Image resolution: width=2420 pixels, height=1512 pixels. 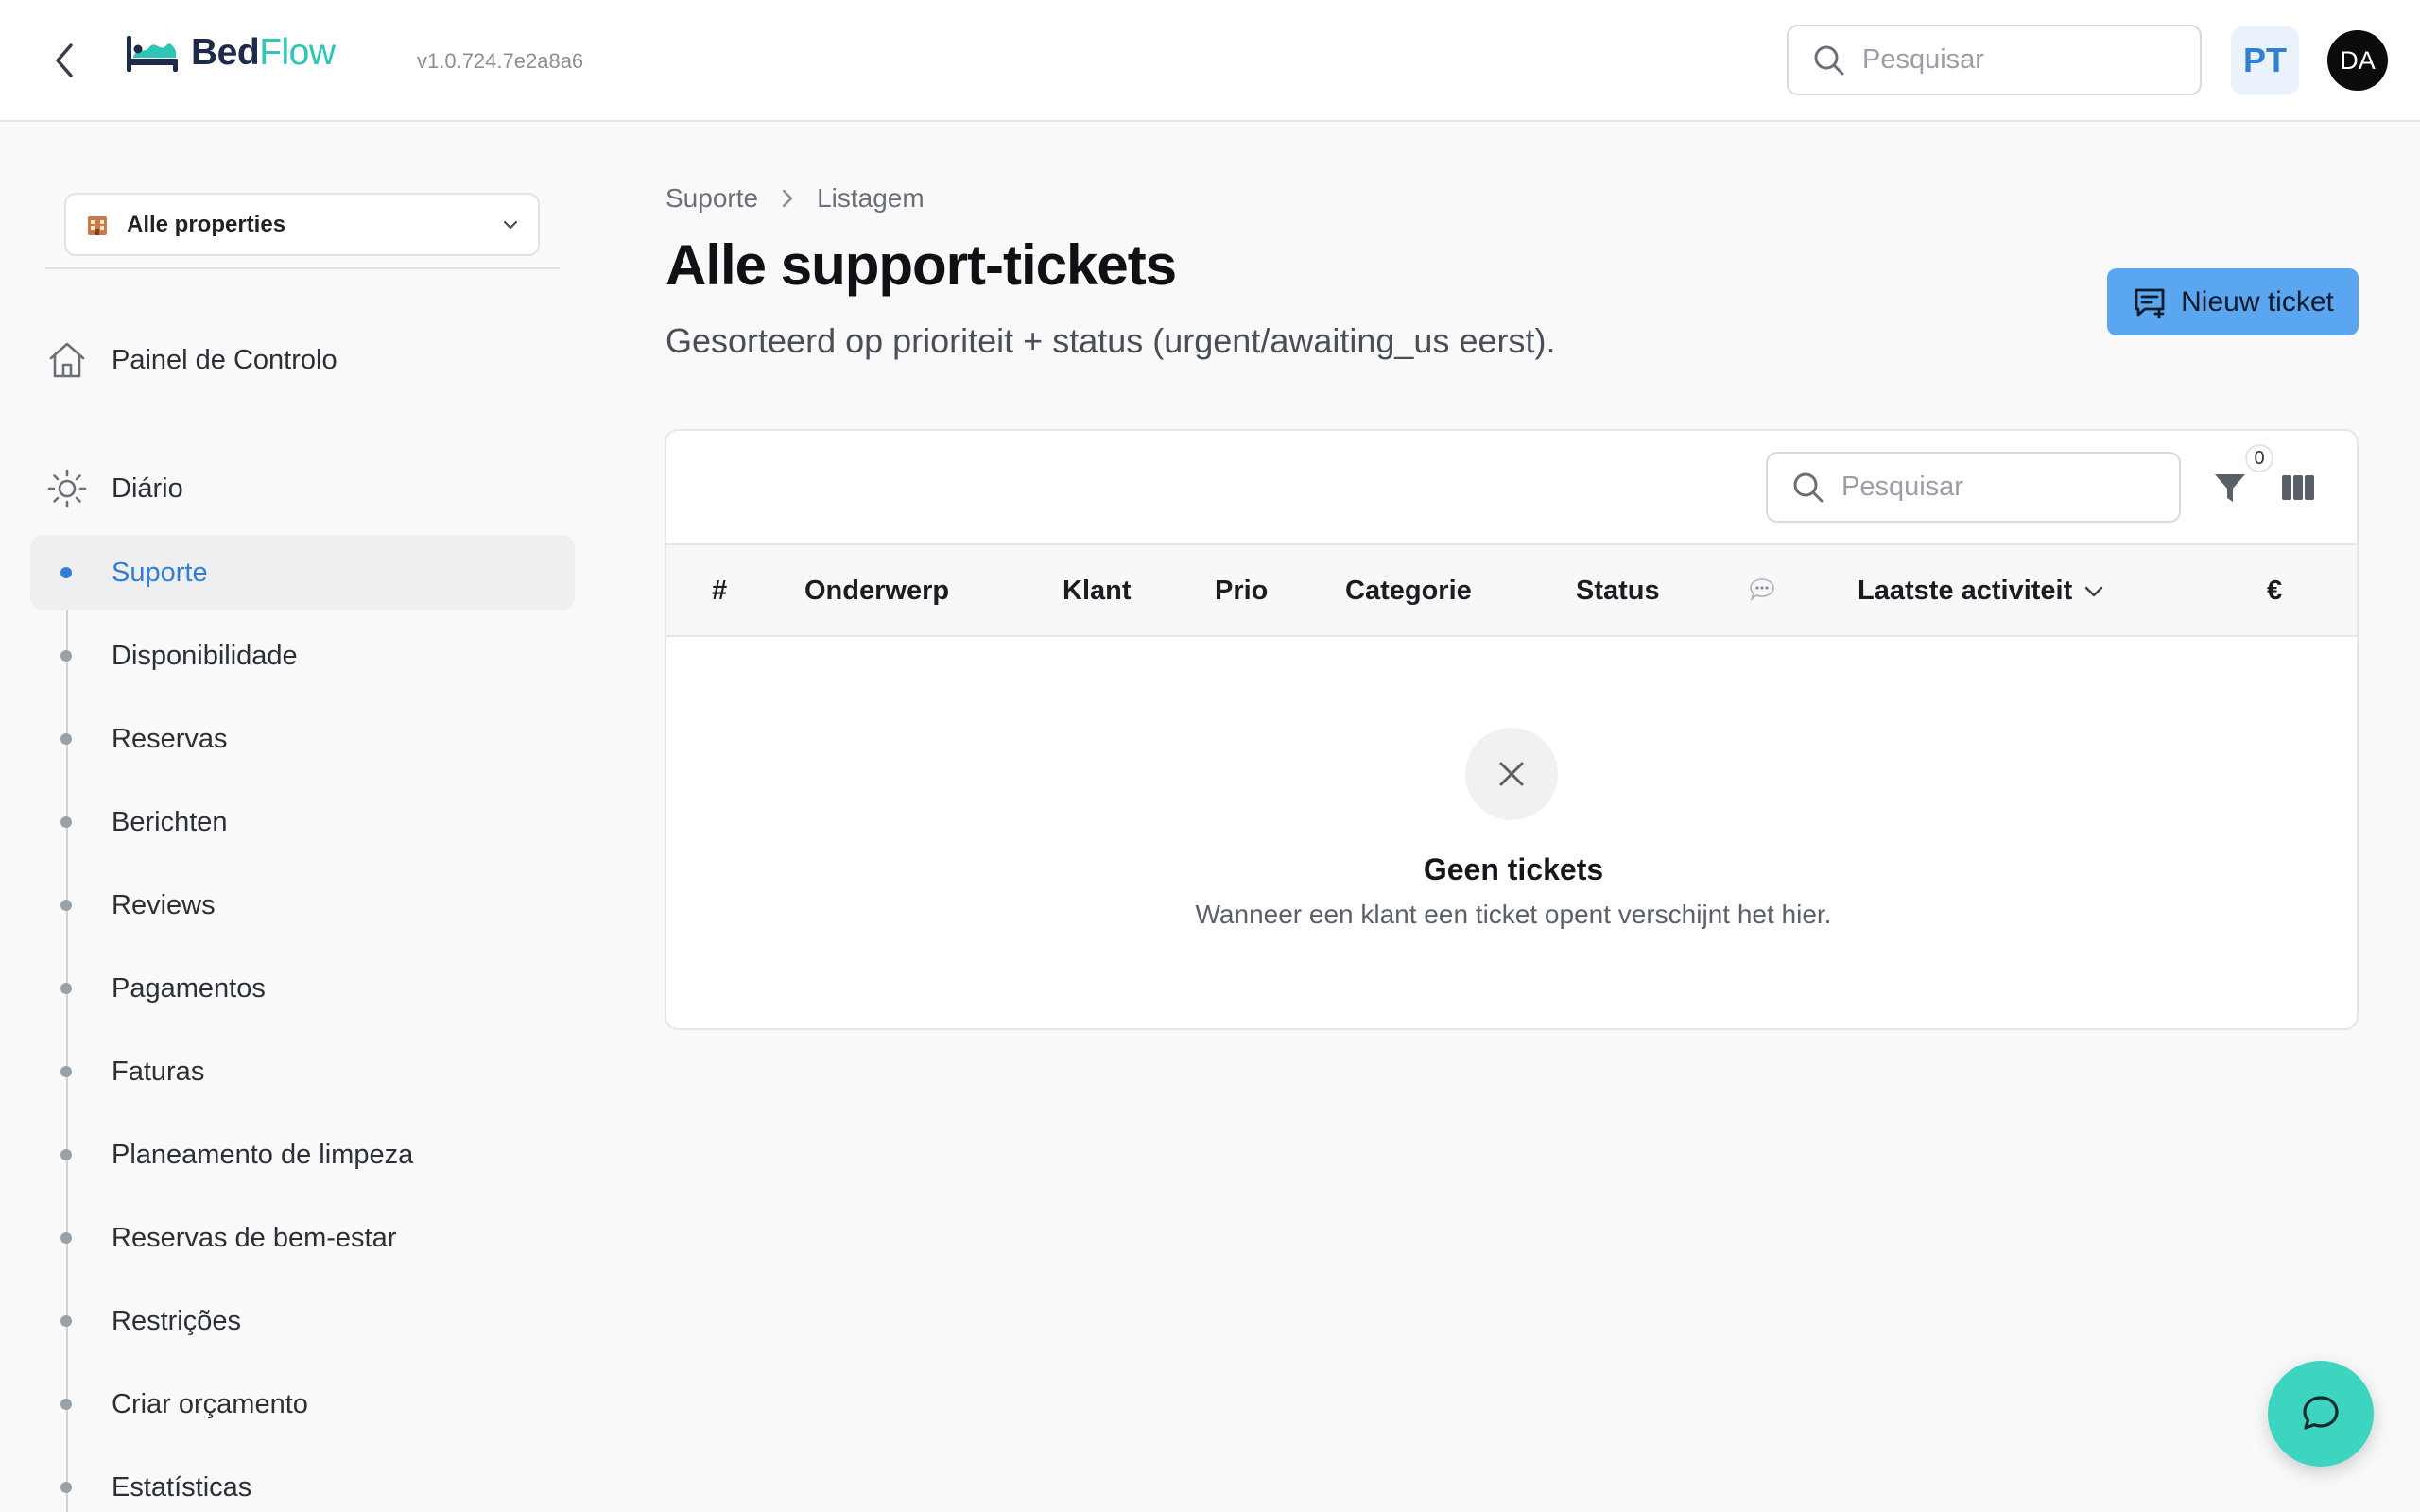 What do you see at coordinates (67, 1030) in the screenshot?
I see `sidebar-tree-line` at bounding box center [67, 1030].